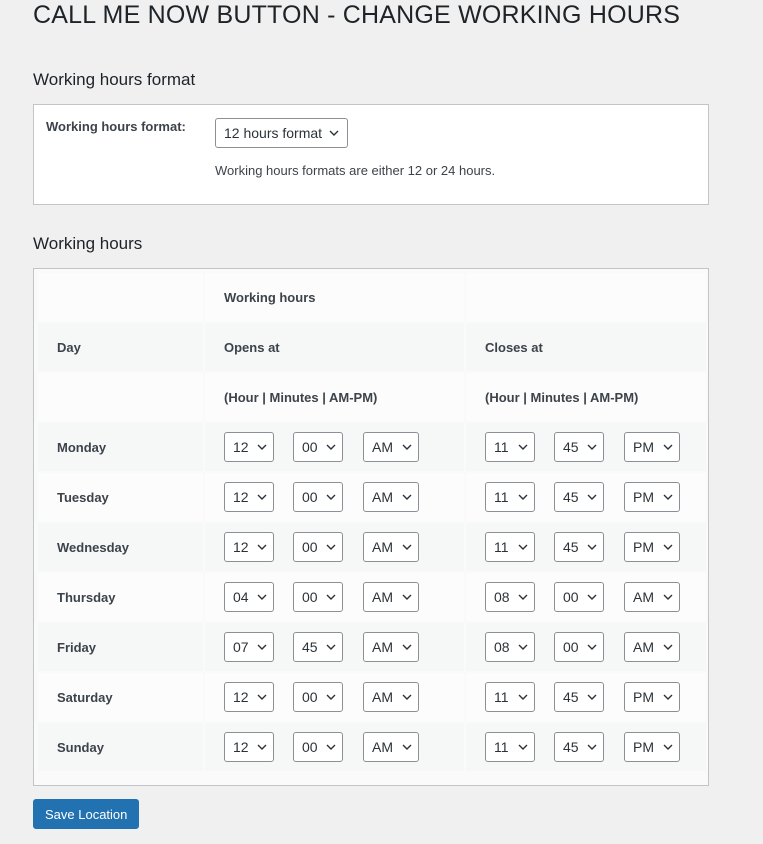 The image size is (763, 844). Describe the element at coordinates (334, 397) in the screenshot. I see `format-hint-open: (Hour | Minutes | AM-PM)` at that location.